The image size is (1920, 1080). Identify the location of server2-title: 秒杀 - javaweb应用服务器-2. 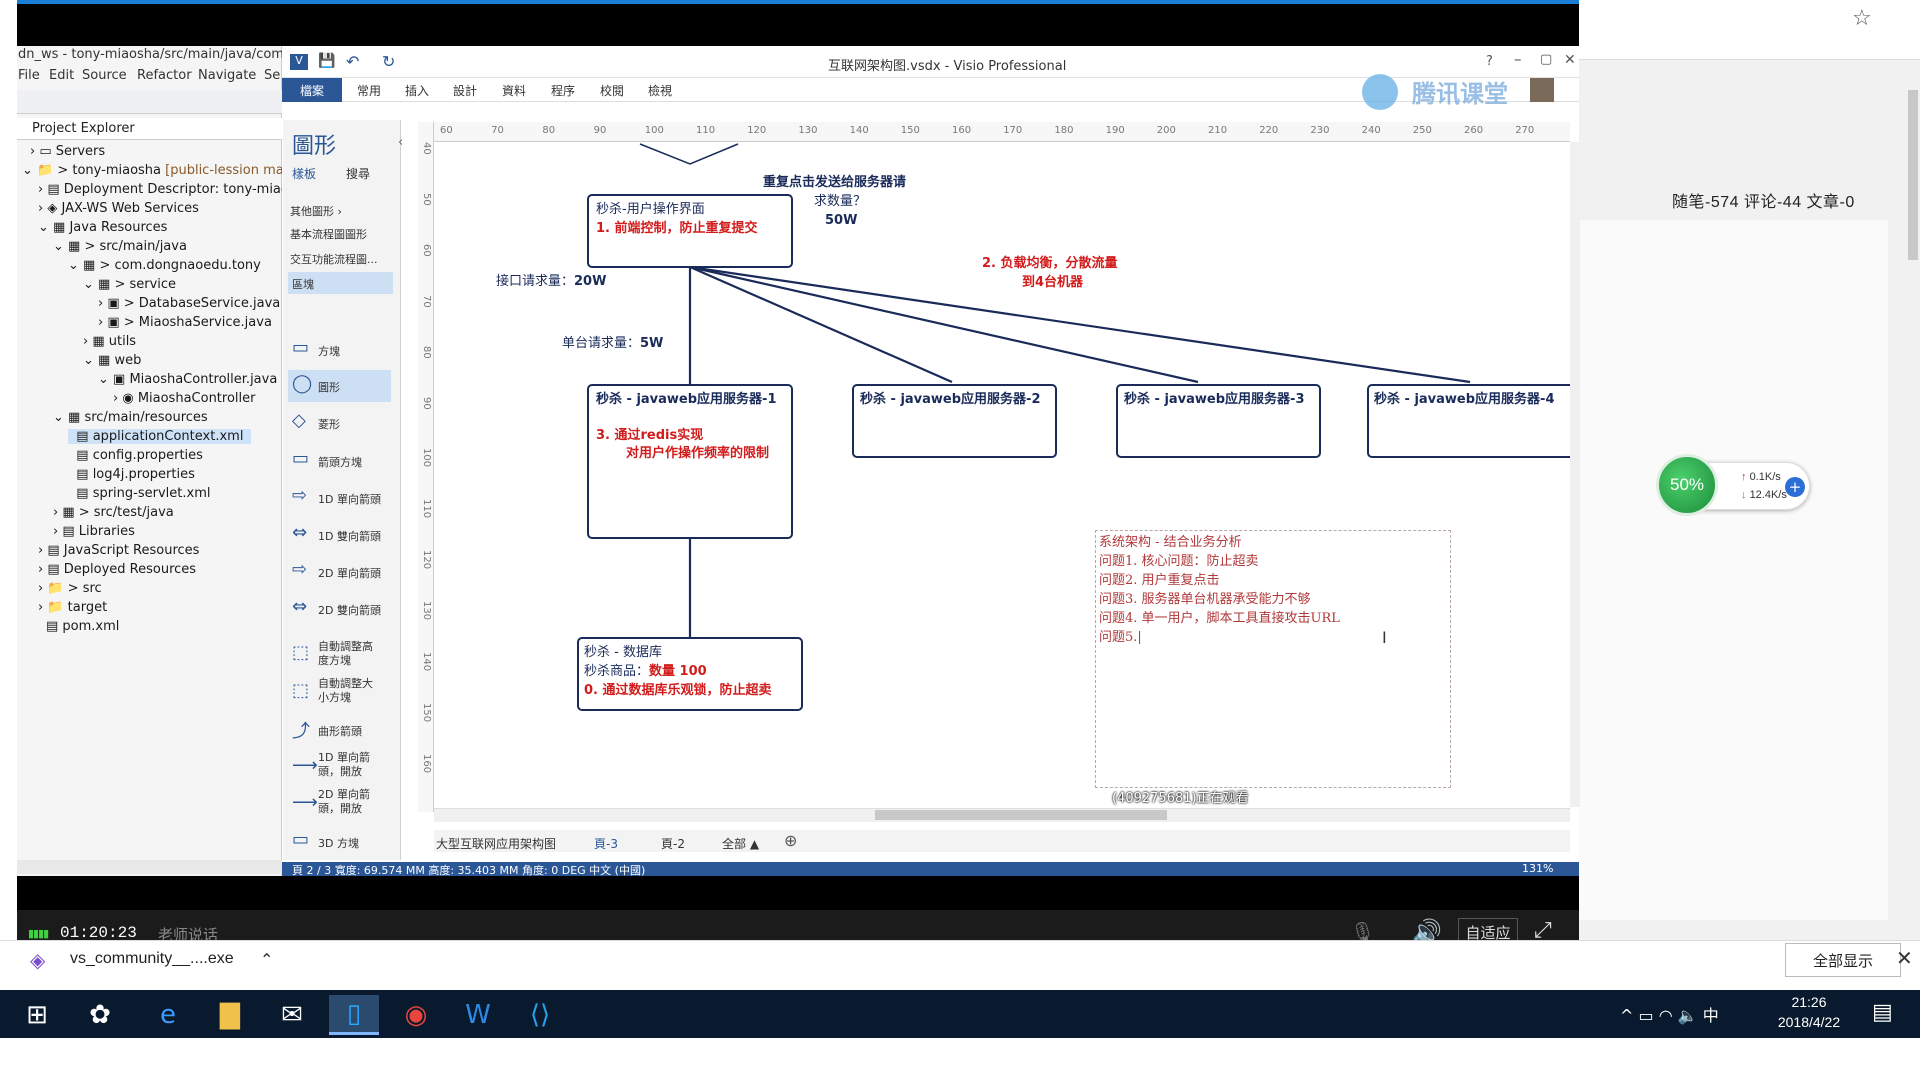
(950, 399).